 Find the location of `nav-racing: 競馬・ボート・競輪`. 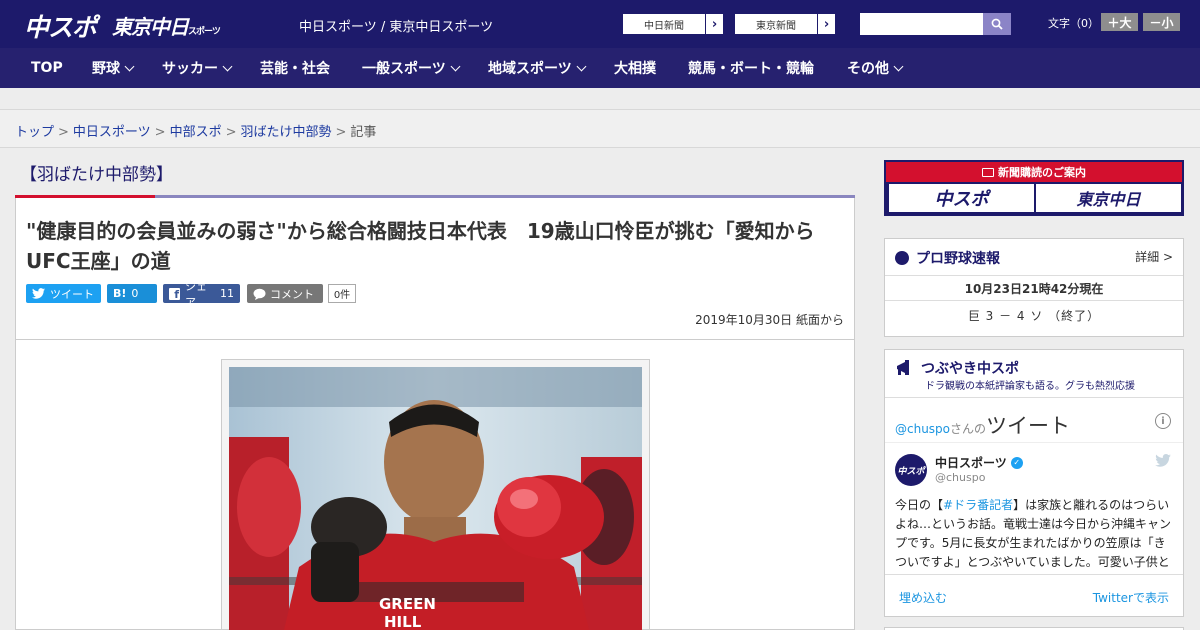

nav-racing: 競馬・ボート・競輪 is located at coordinates (751, 68).